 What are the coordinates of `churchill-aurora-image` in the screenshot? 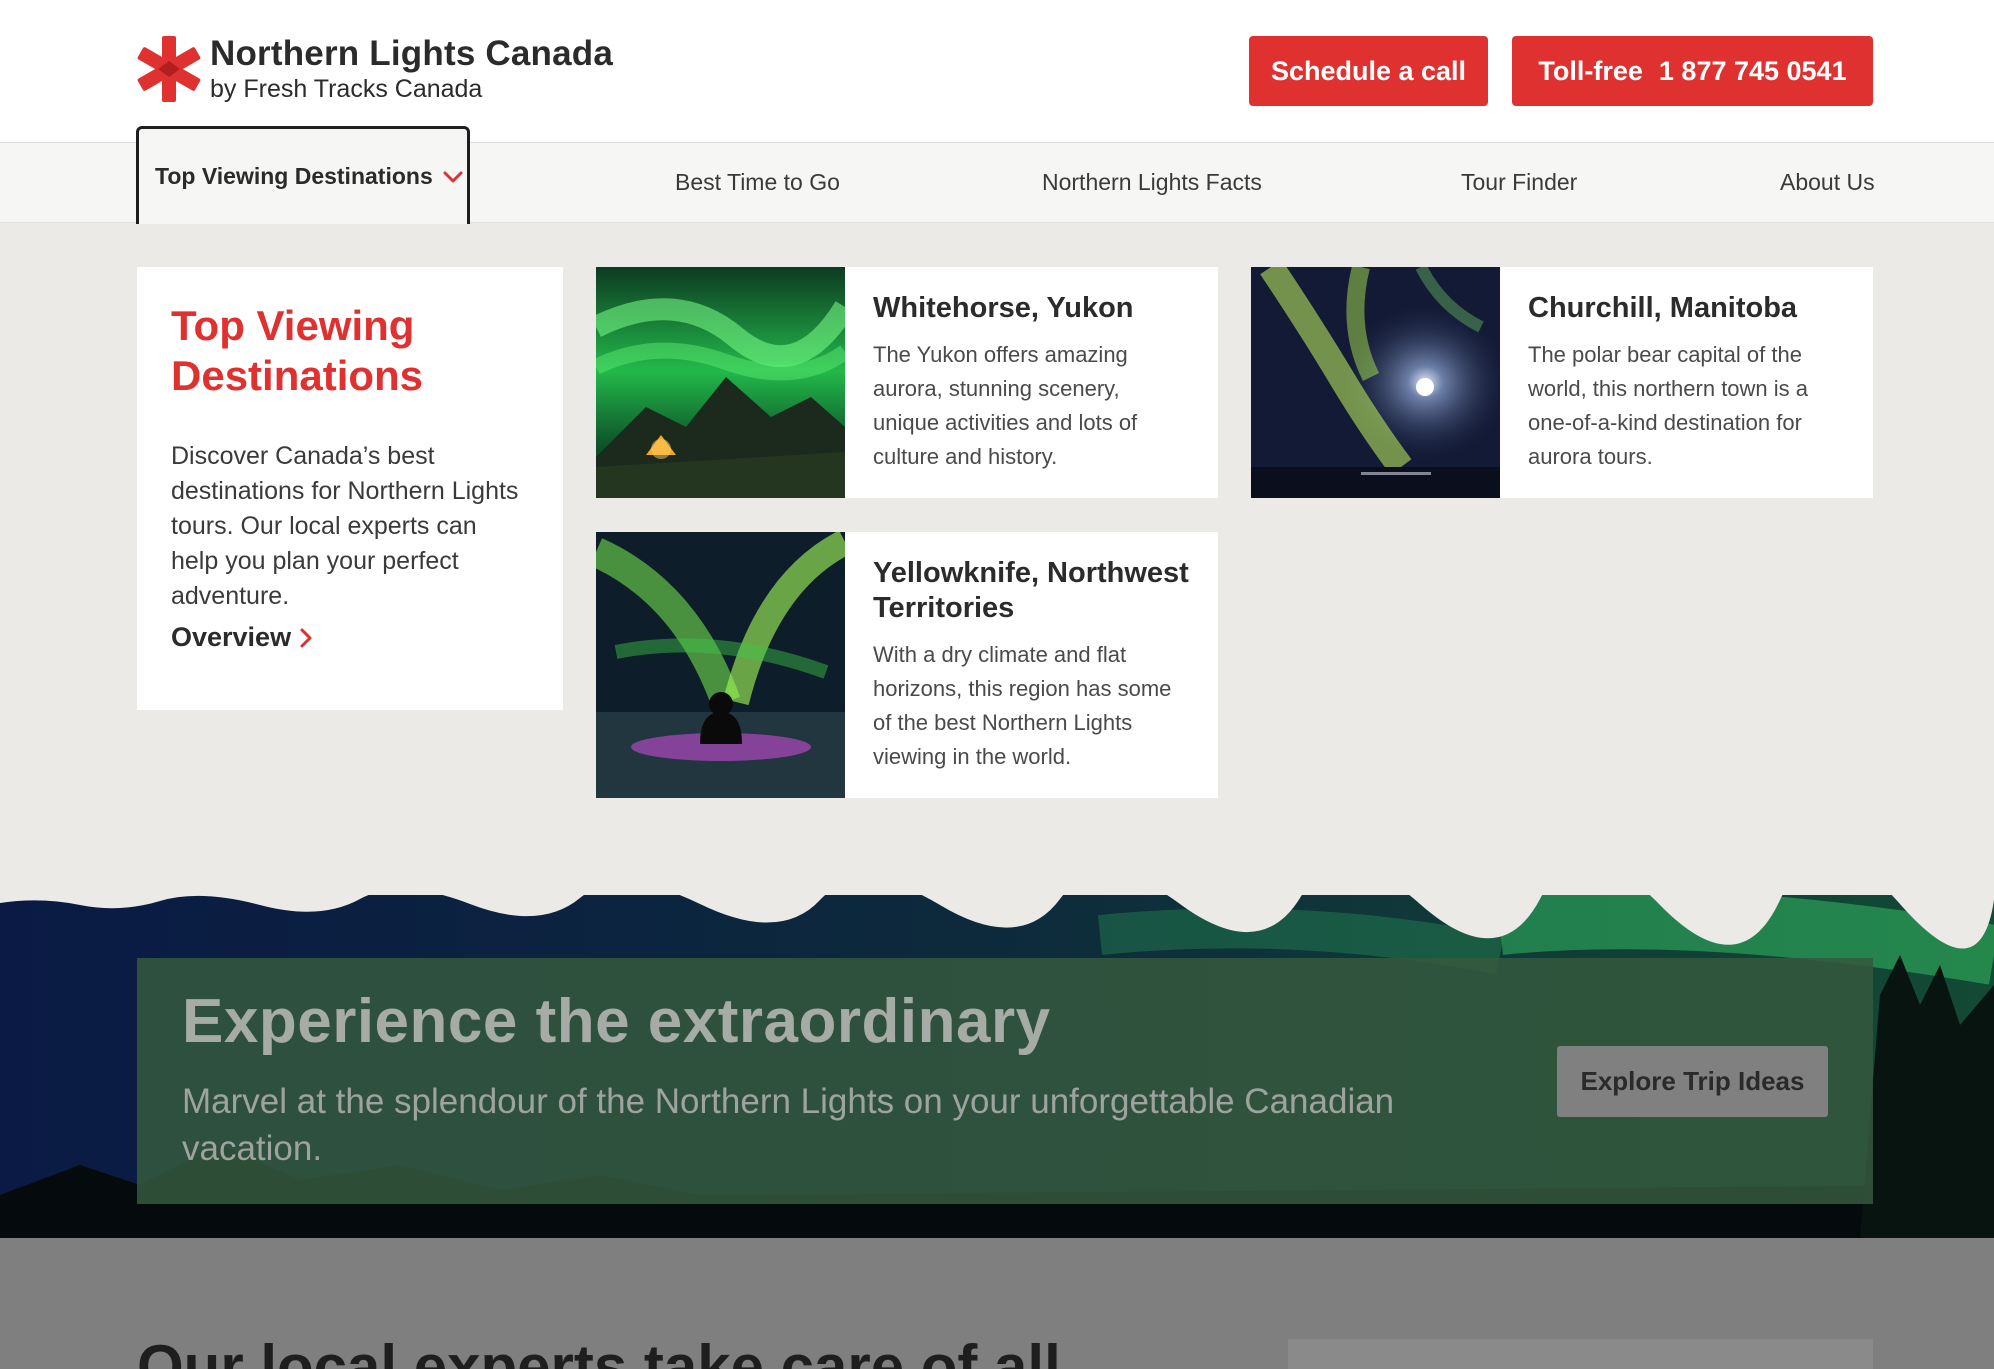 It's located at (1375, 382).